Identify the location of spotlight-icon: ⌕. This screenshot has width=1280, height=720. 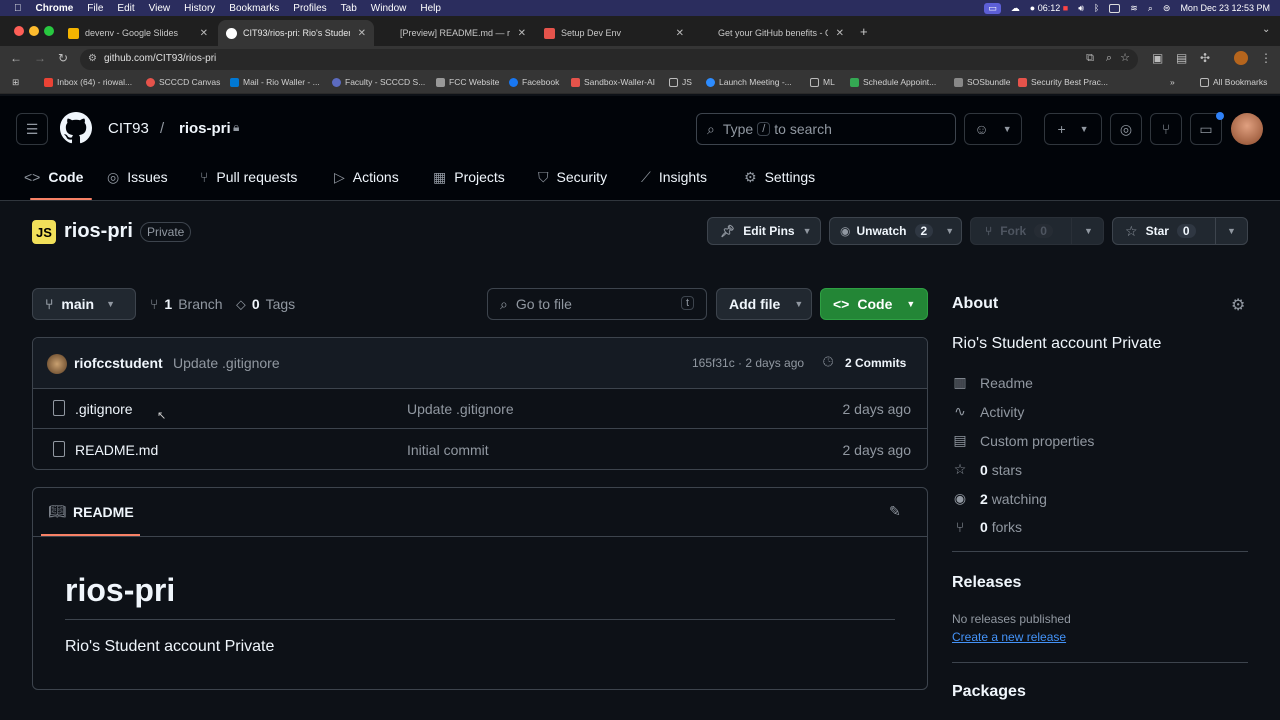
(1150, 8).